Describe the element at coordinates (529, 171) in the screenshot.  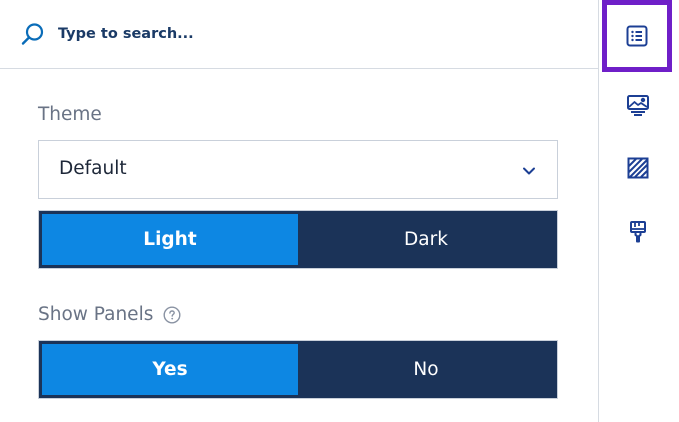
I see `chevron-down-icon` at that location.